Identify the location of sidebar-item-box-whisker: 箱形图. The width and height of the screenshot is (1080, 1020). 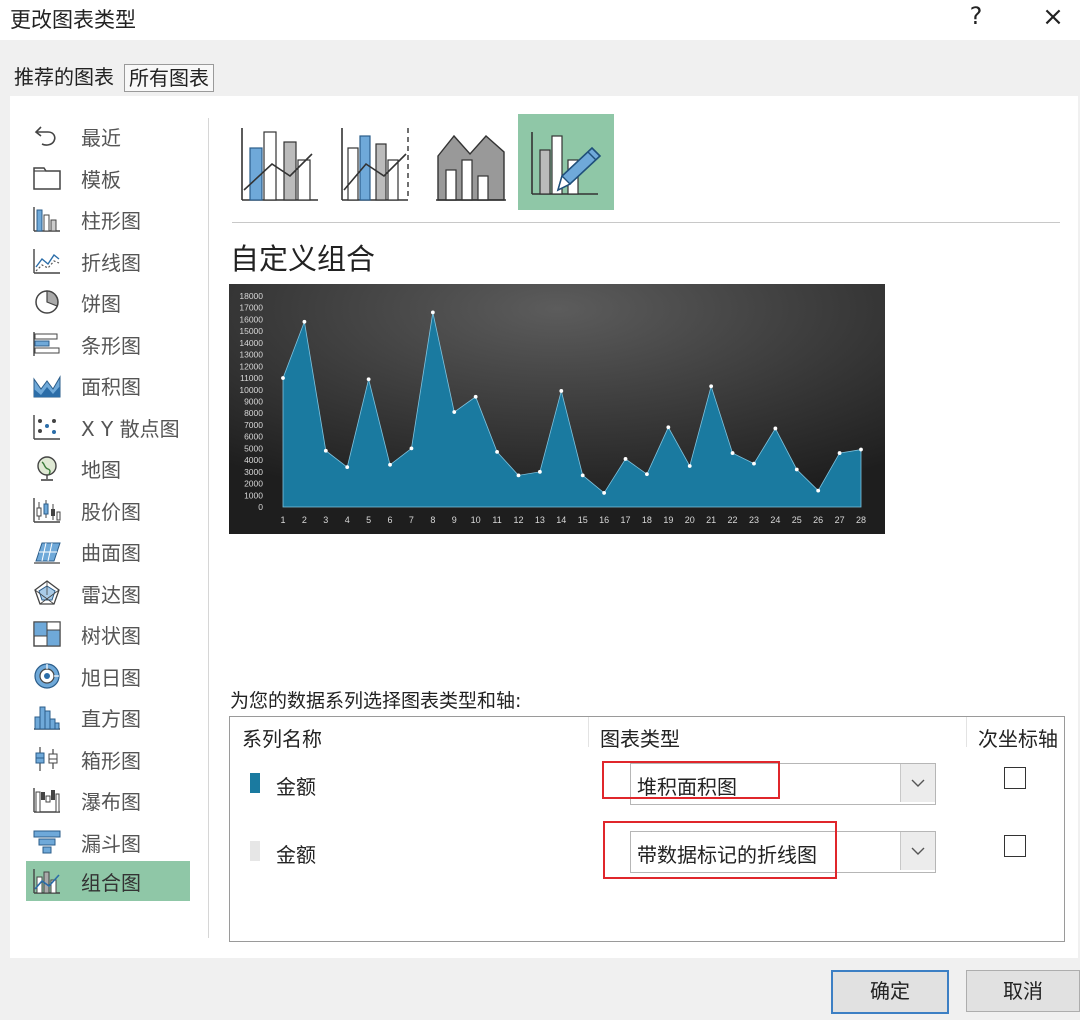
(108, 759).